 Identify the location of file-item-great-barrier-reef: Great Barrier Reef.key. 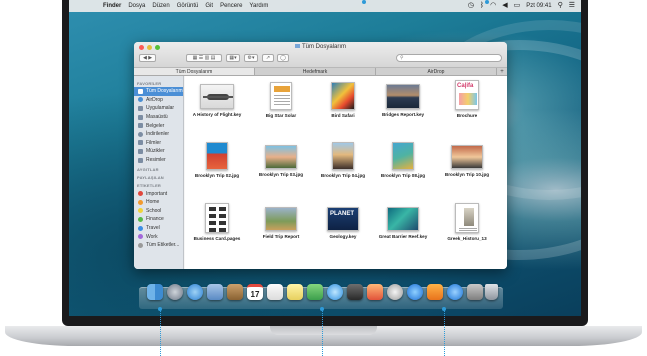
(403, 223).